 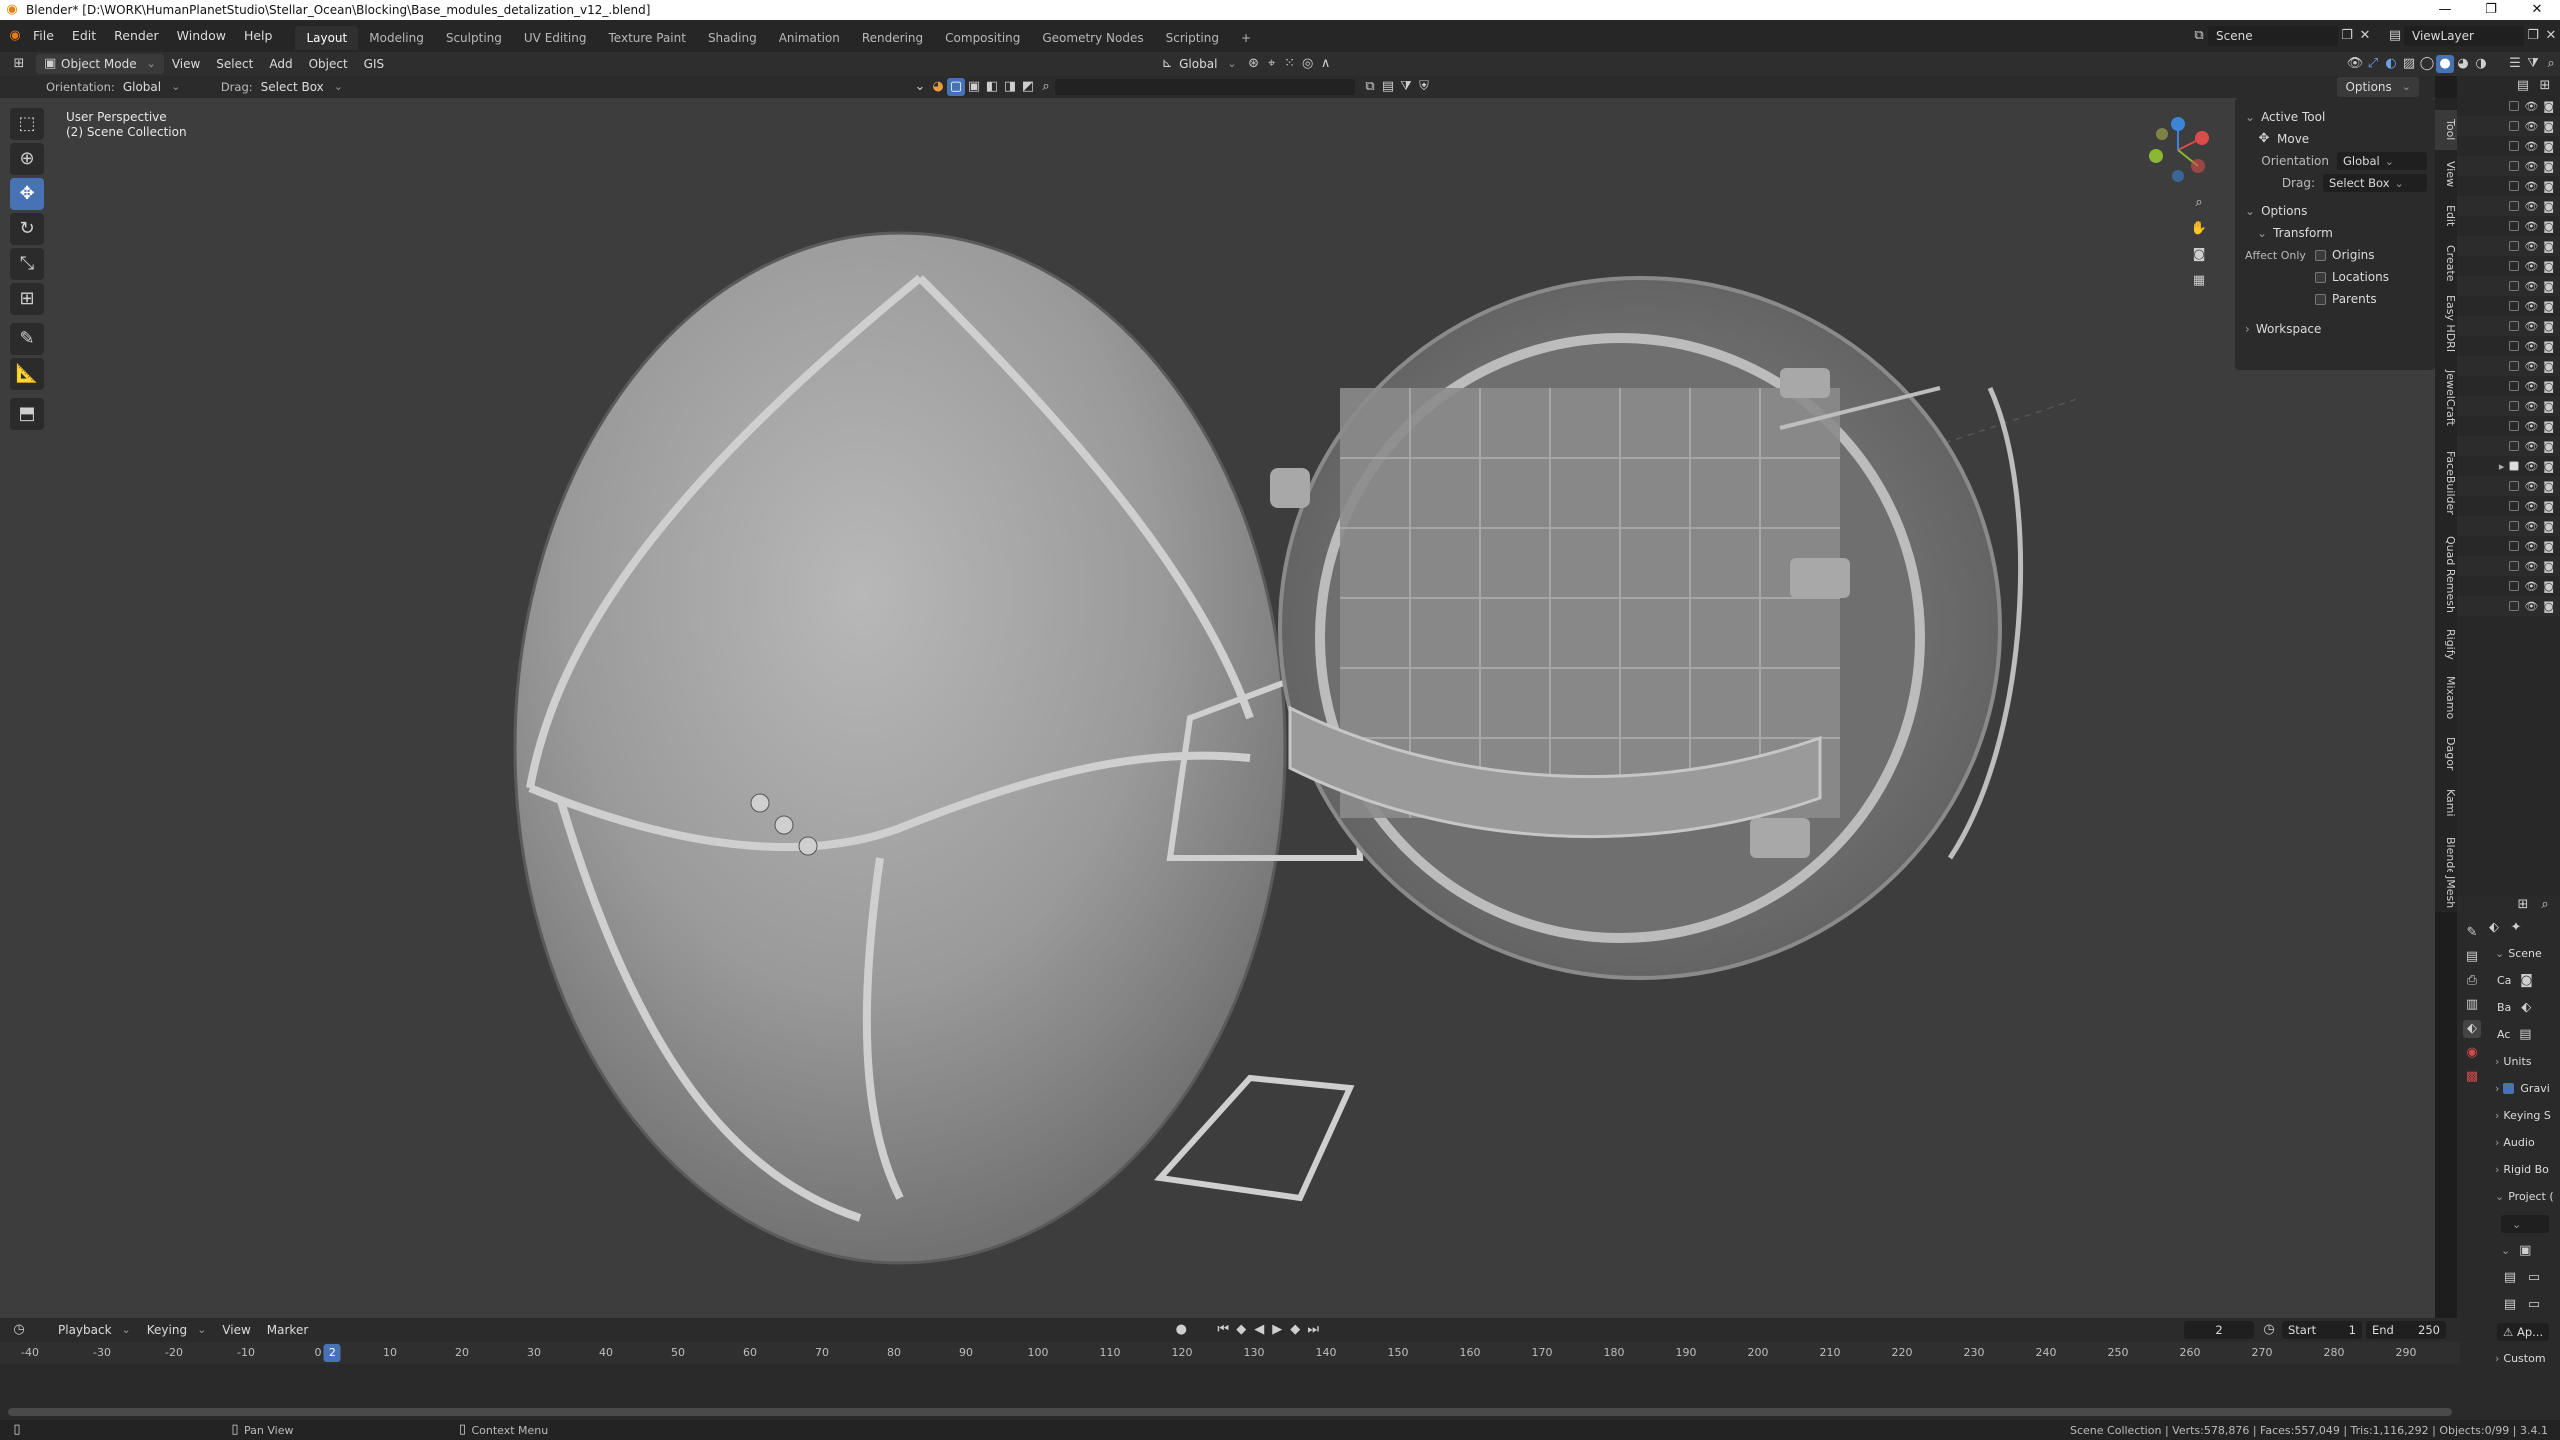 I want to click on keying-sets-section: › Keying S, so click(x=2508, y=1115).